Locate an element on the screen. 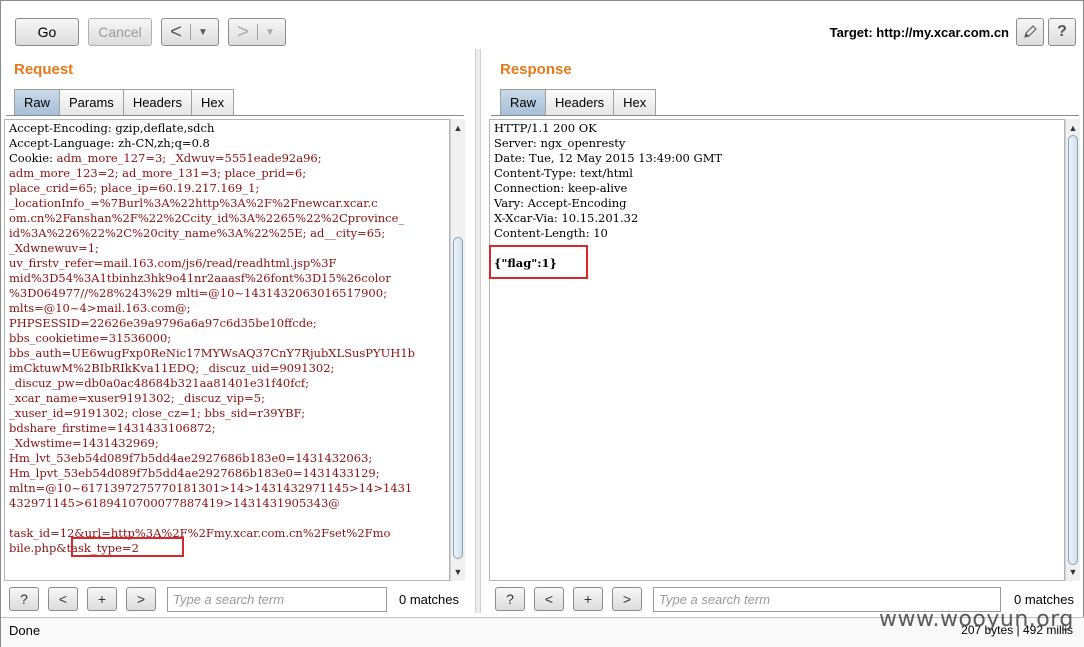 The height and width of the screenshot is (647, 1084). request-search-help-button: ? is located at coordinates (24, 599).